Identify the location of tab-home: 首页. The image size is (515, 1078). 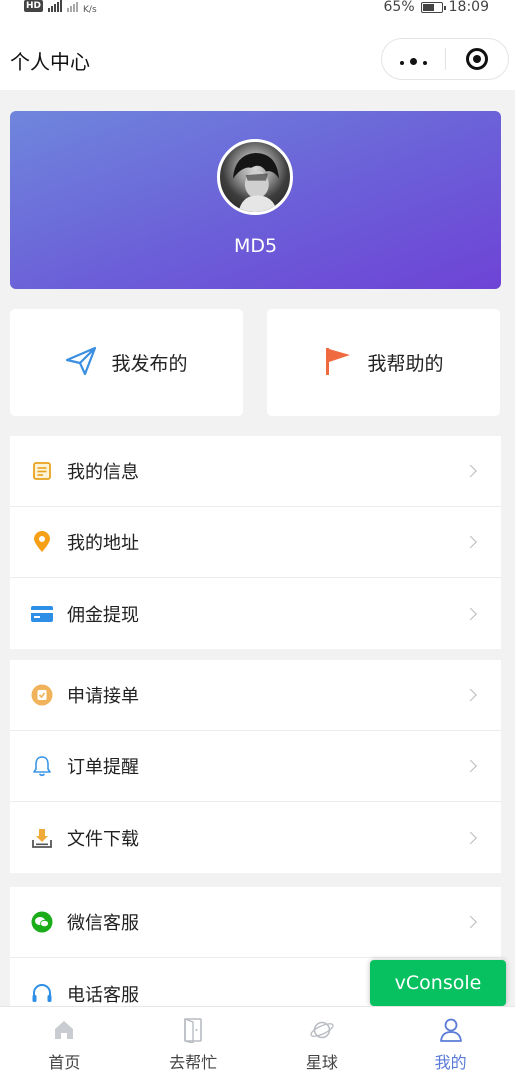
(64, 1042).